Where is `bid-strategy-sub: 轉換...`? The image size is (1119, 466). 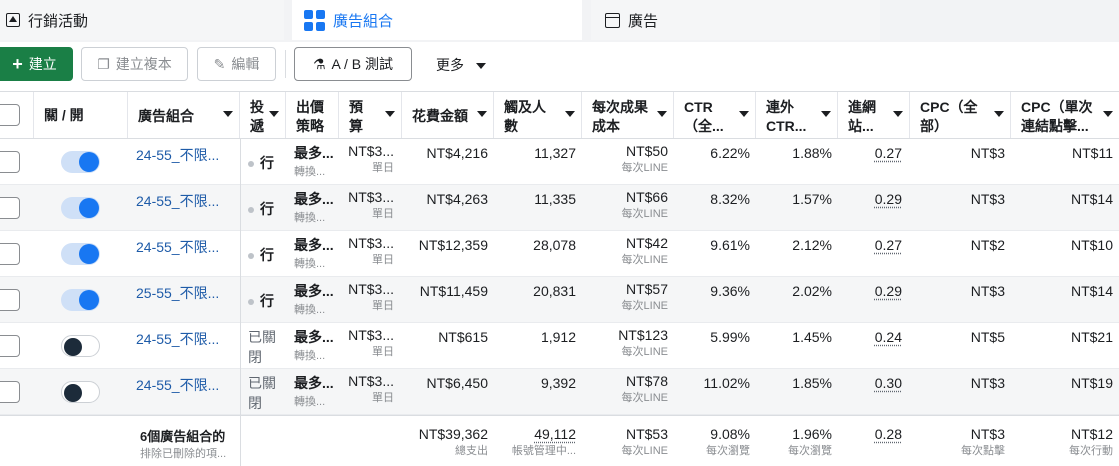 bid-strategy-sub: 轉換... is located at coordinates (310, 218).